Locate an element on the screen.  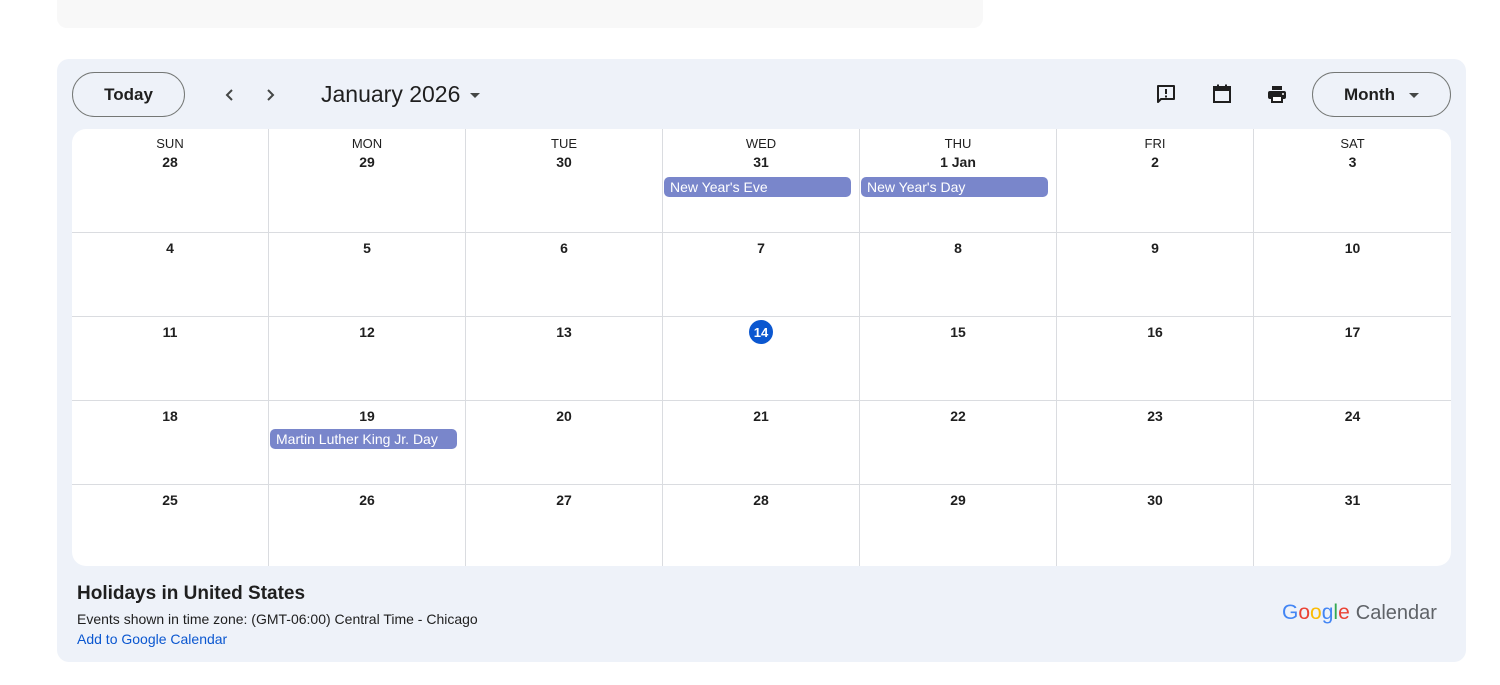
day-number: 27 is located at coordinates (564, 500).